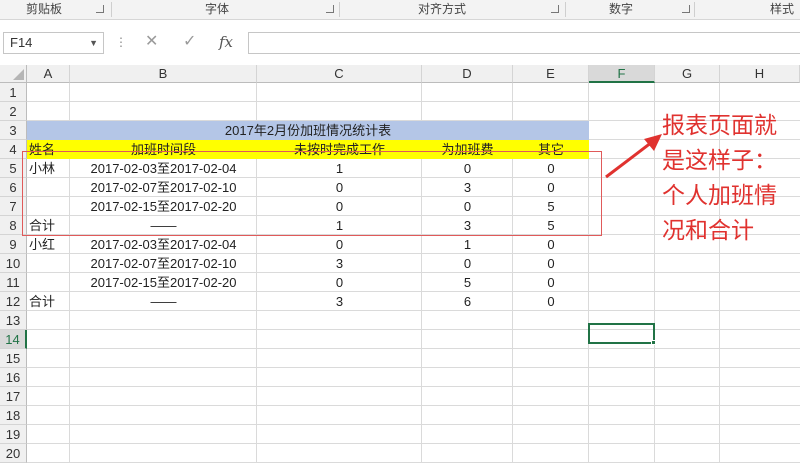 This screenshot has width=800, height=463. Describe the element at coordinates (163, 244) in the screenshot. I see `table-cell: 2017-02-03至2017-02-04` at that location.